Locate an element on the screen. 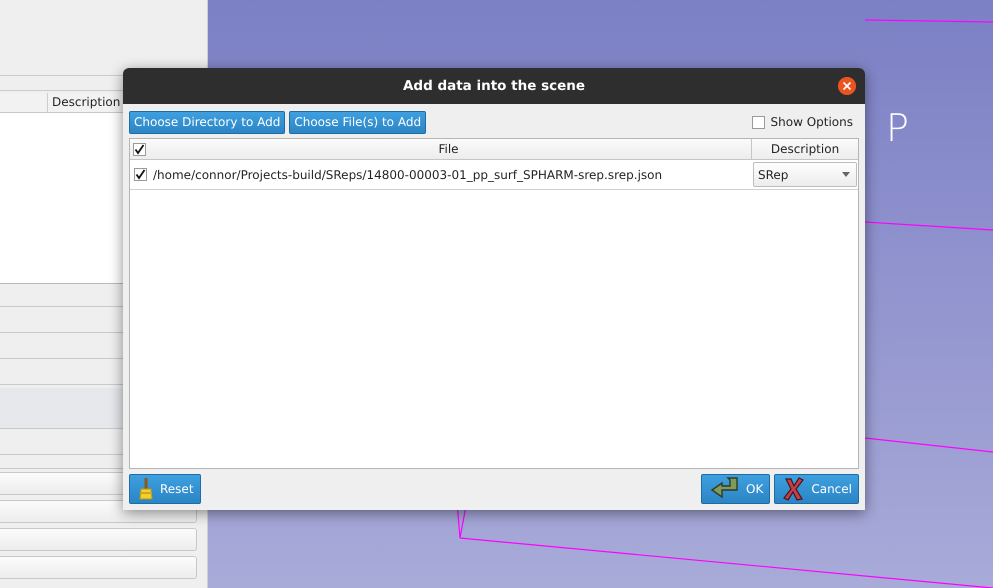 This screenshot has width=993, height=588. checkbox is located at coordinates (758, 122).